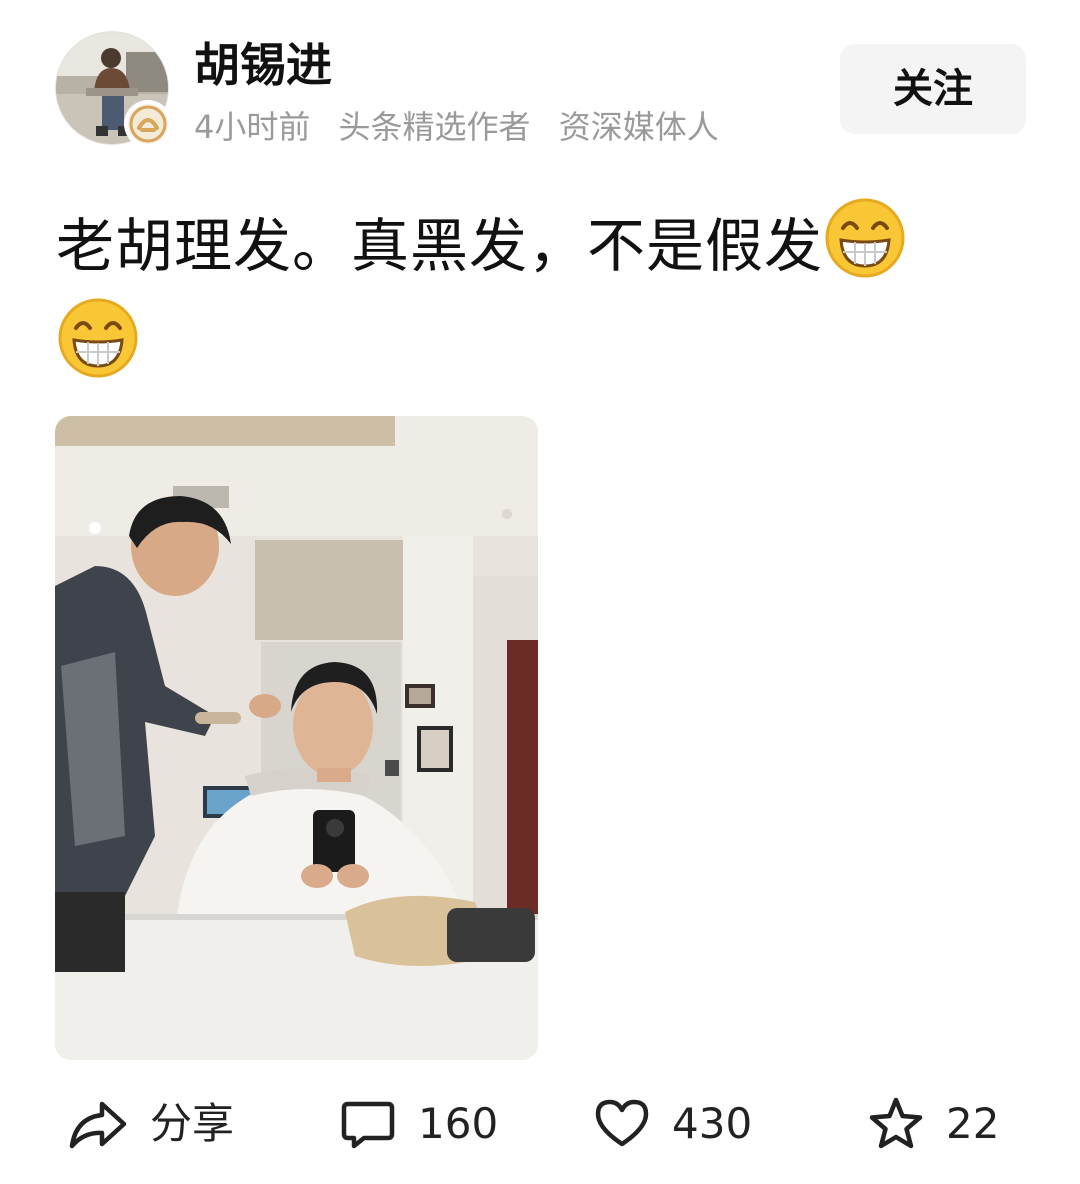  Describe the element at coordinates (98, 1124) in the screenshot. I see `share-icon` at that location.